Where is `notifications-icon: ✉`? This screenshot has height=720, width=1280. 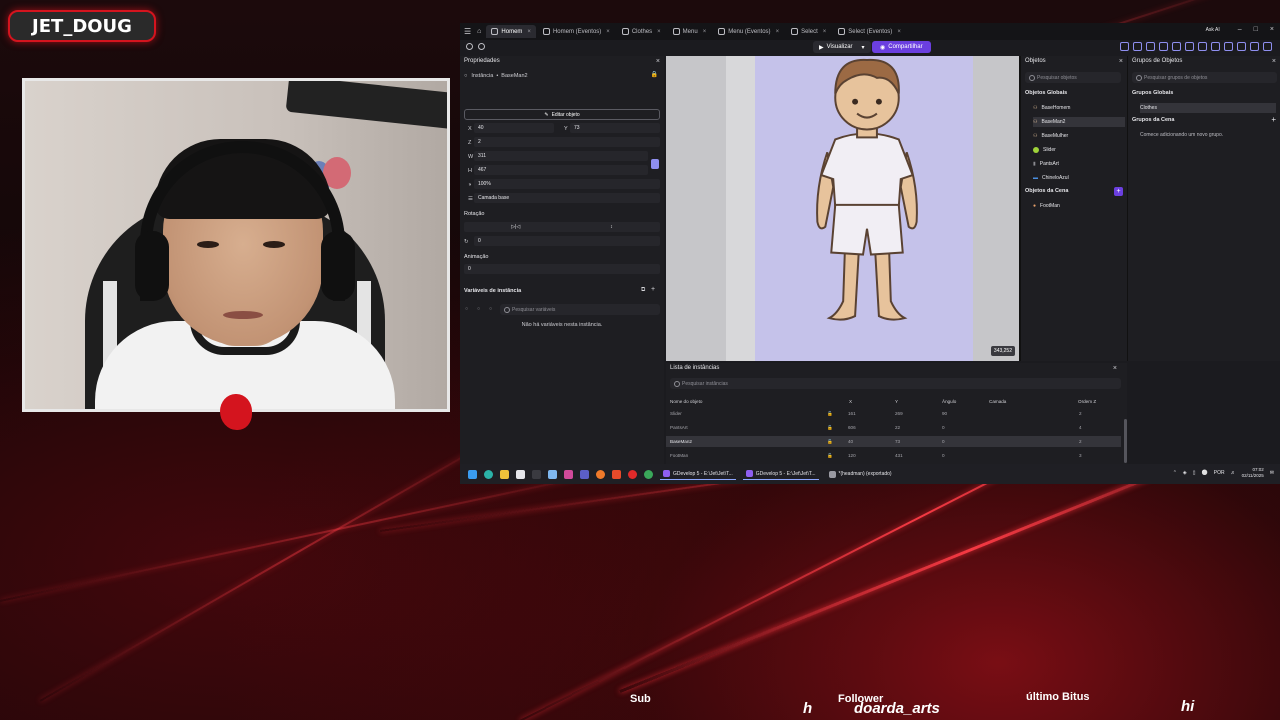
notifications-icon: ✉ is located at coordinates (1272, 473).